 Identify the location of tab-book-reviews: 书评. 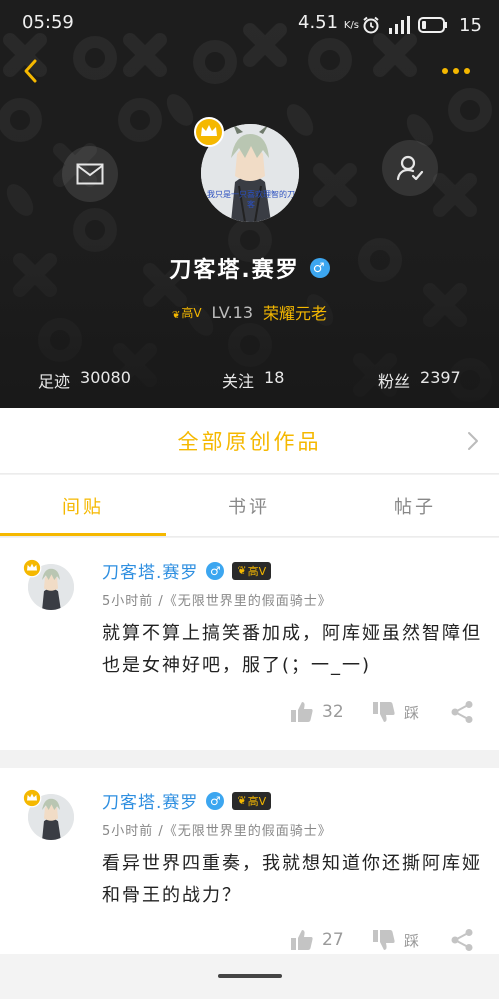
(249, 506).